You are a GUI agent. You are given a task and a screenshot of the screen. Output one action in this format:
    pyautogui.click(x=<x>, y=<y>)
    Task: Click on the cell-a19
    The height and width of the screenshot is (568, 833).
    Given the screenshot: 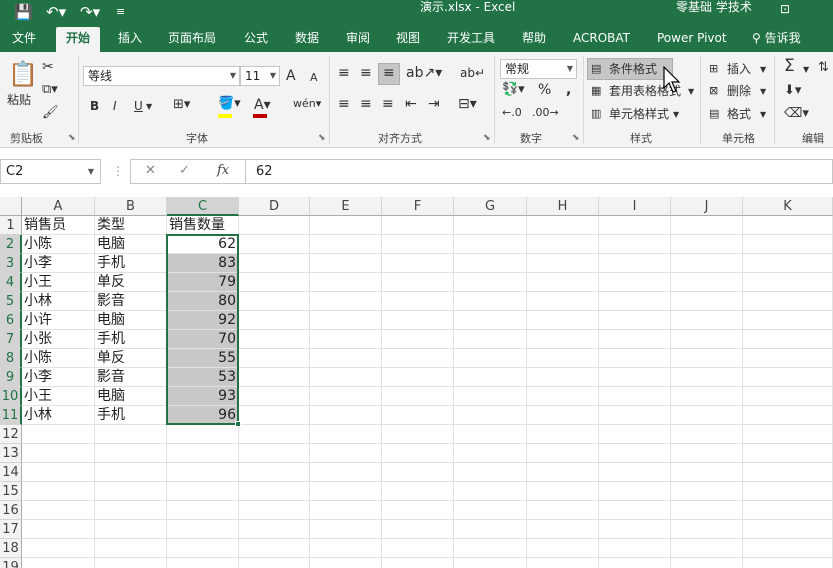 What is the action you would take?
    pyautogui.click(x=58, y=563)
    